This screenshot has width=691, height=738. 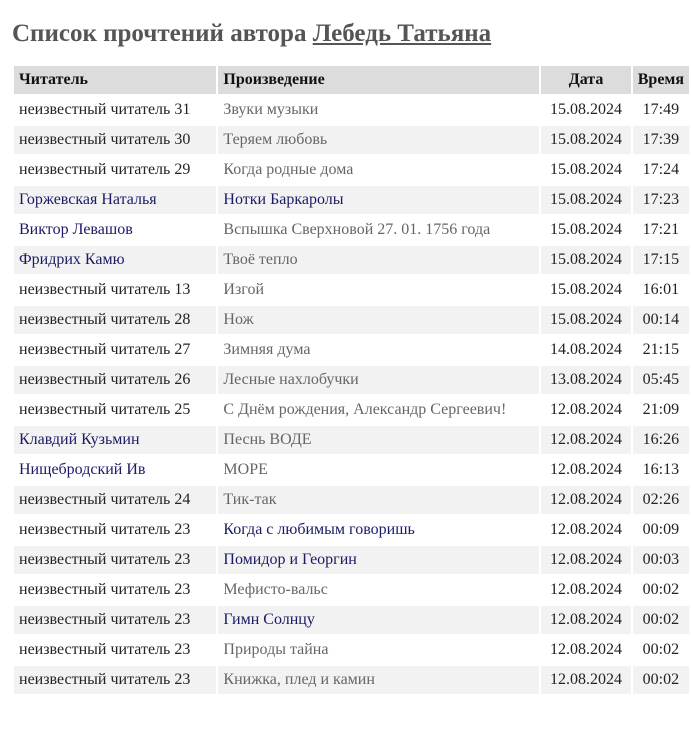 What do you see at coordinates (379, 590) in the screenshot?
I see `work-title: Мефисто-вальс` at bounding box center [379, 590].